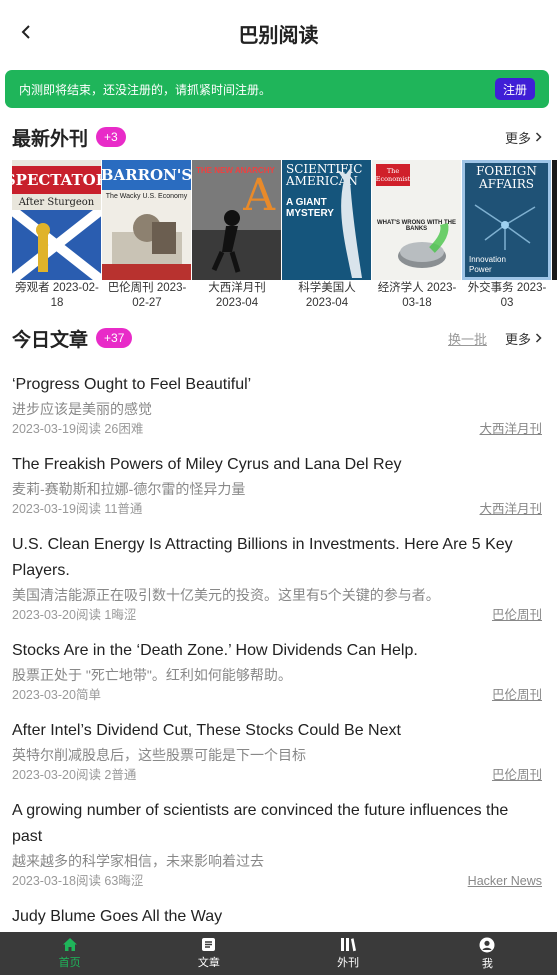 This screenshot has width=557, height=975. Describe the element at coordinates (208, 953) in the screenshot. I see `tab-articles: 文章` at that location.